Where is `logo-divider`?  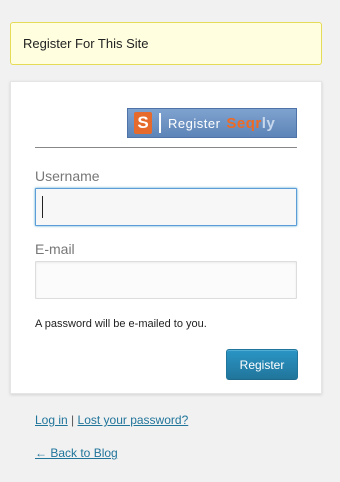 logo-divider is located at coordinates (166, 147).